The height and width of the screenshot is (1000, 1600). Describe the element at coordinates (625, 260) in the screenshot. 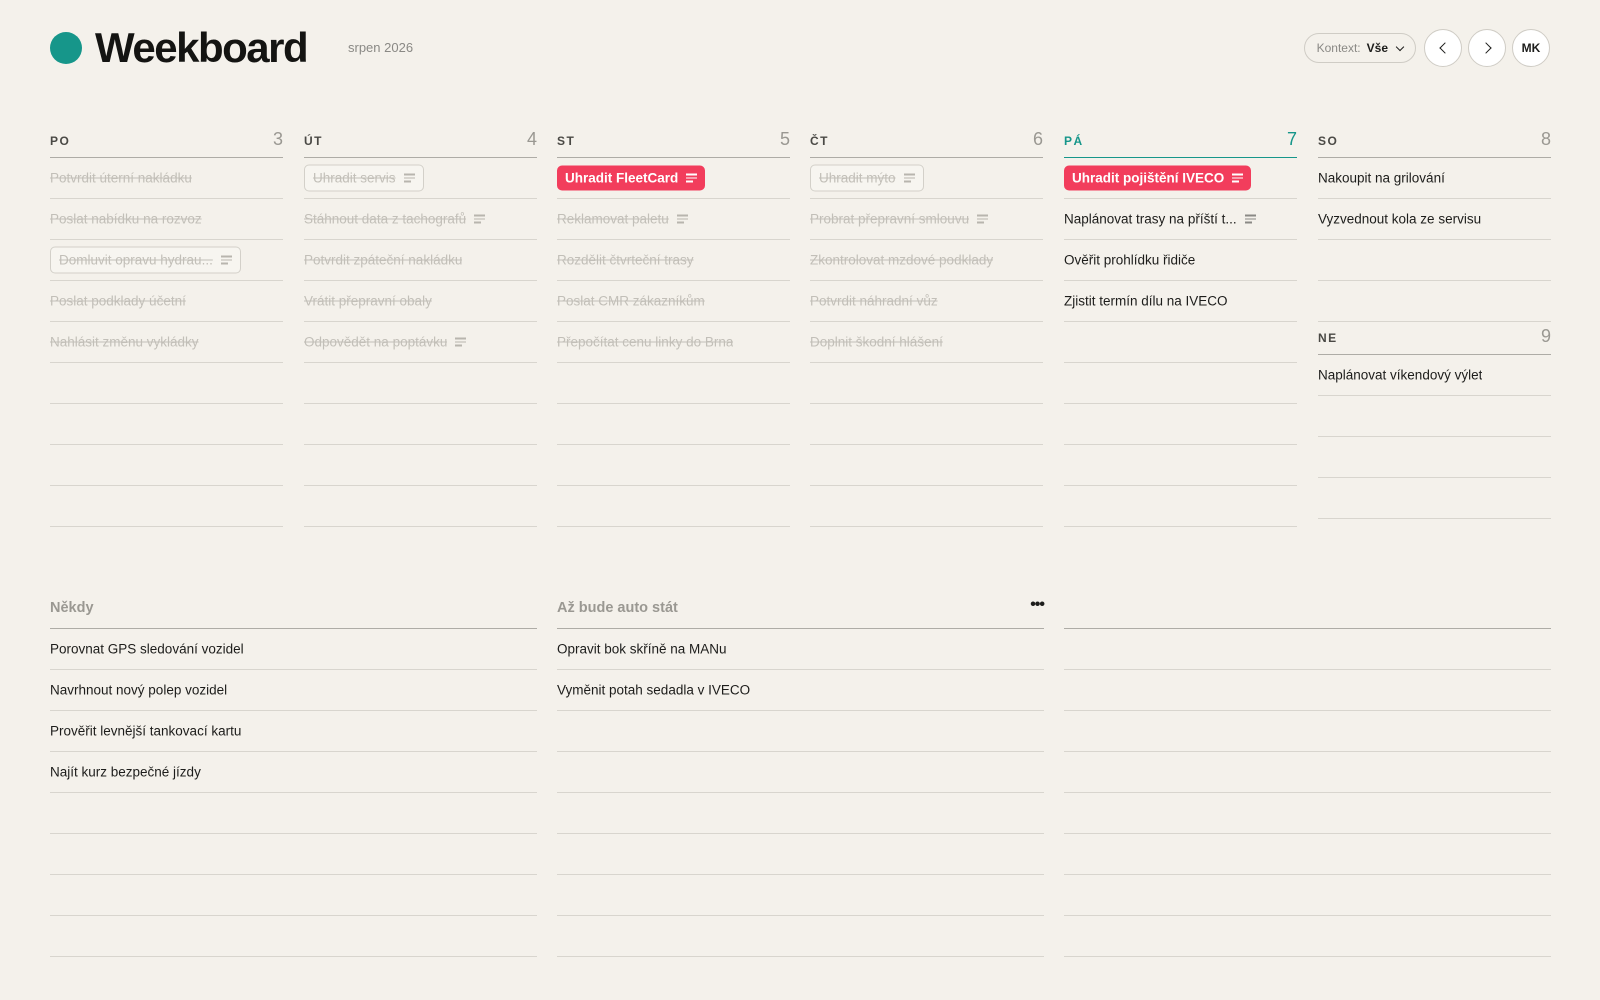

I see `task-item: Rozdělit čtvrteční trasy` at that location.